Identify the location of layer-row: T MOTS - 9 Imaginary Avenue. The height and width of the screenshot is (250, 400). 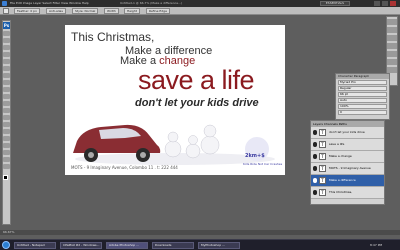
(347, 169).